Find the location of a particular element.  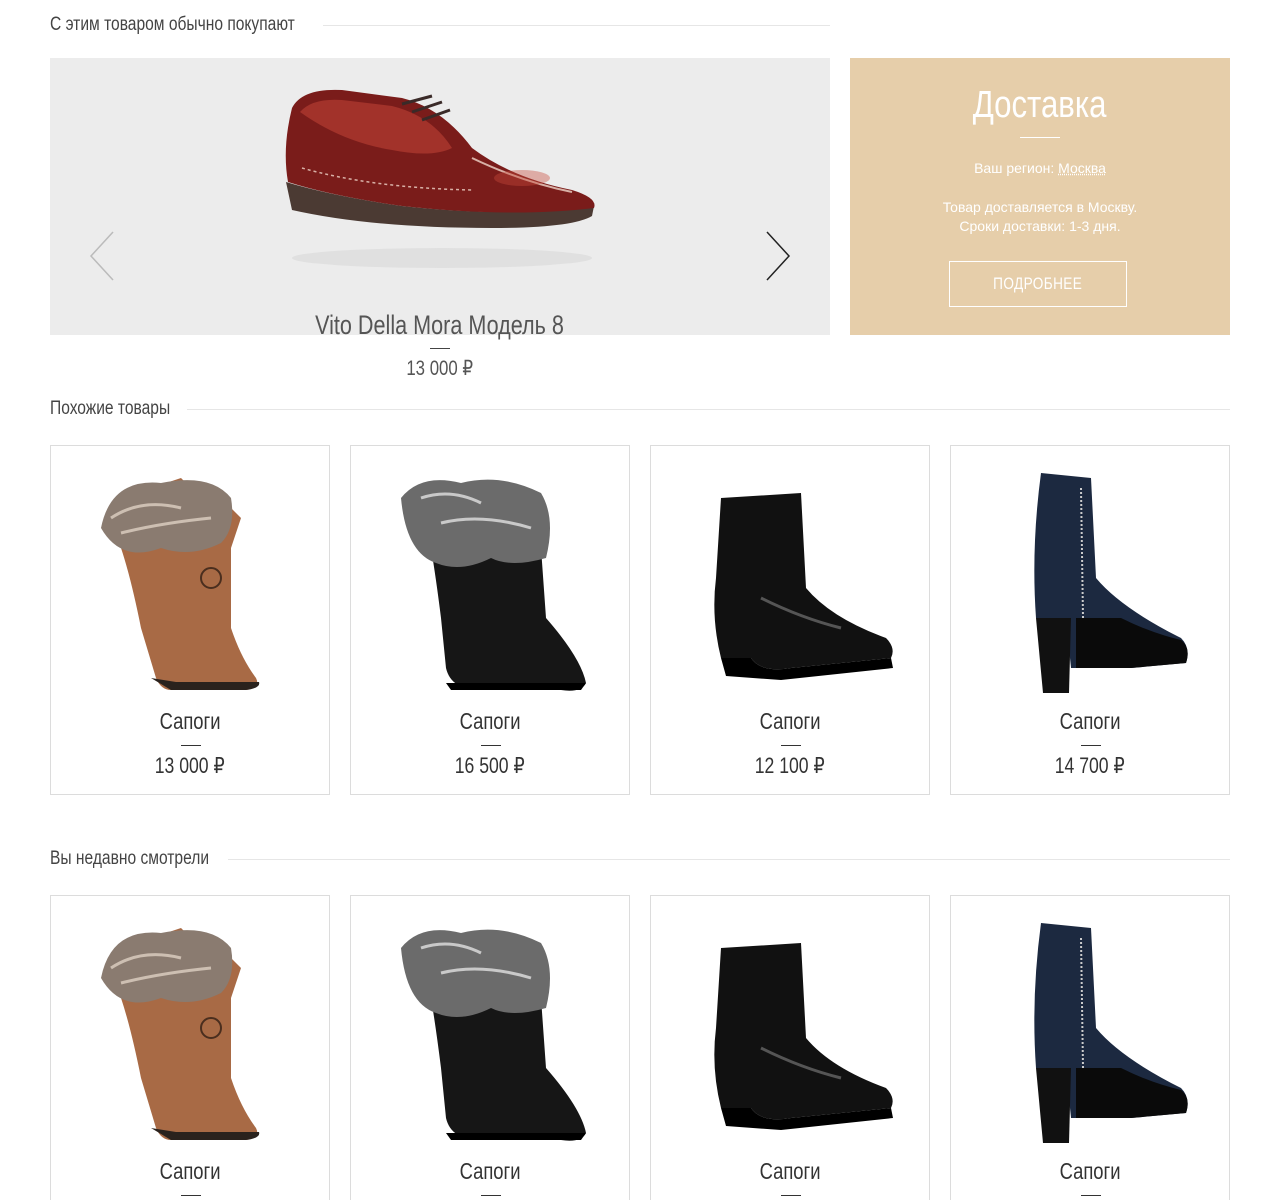

delivery-info-line2: Сроки доставки: 1-3 дня. is located at coordinates (1040, 226).